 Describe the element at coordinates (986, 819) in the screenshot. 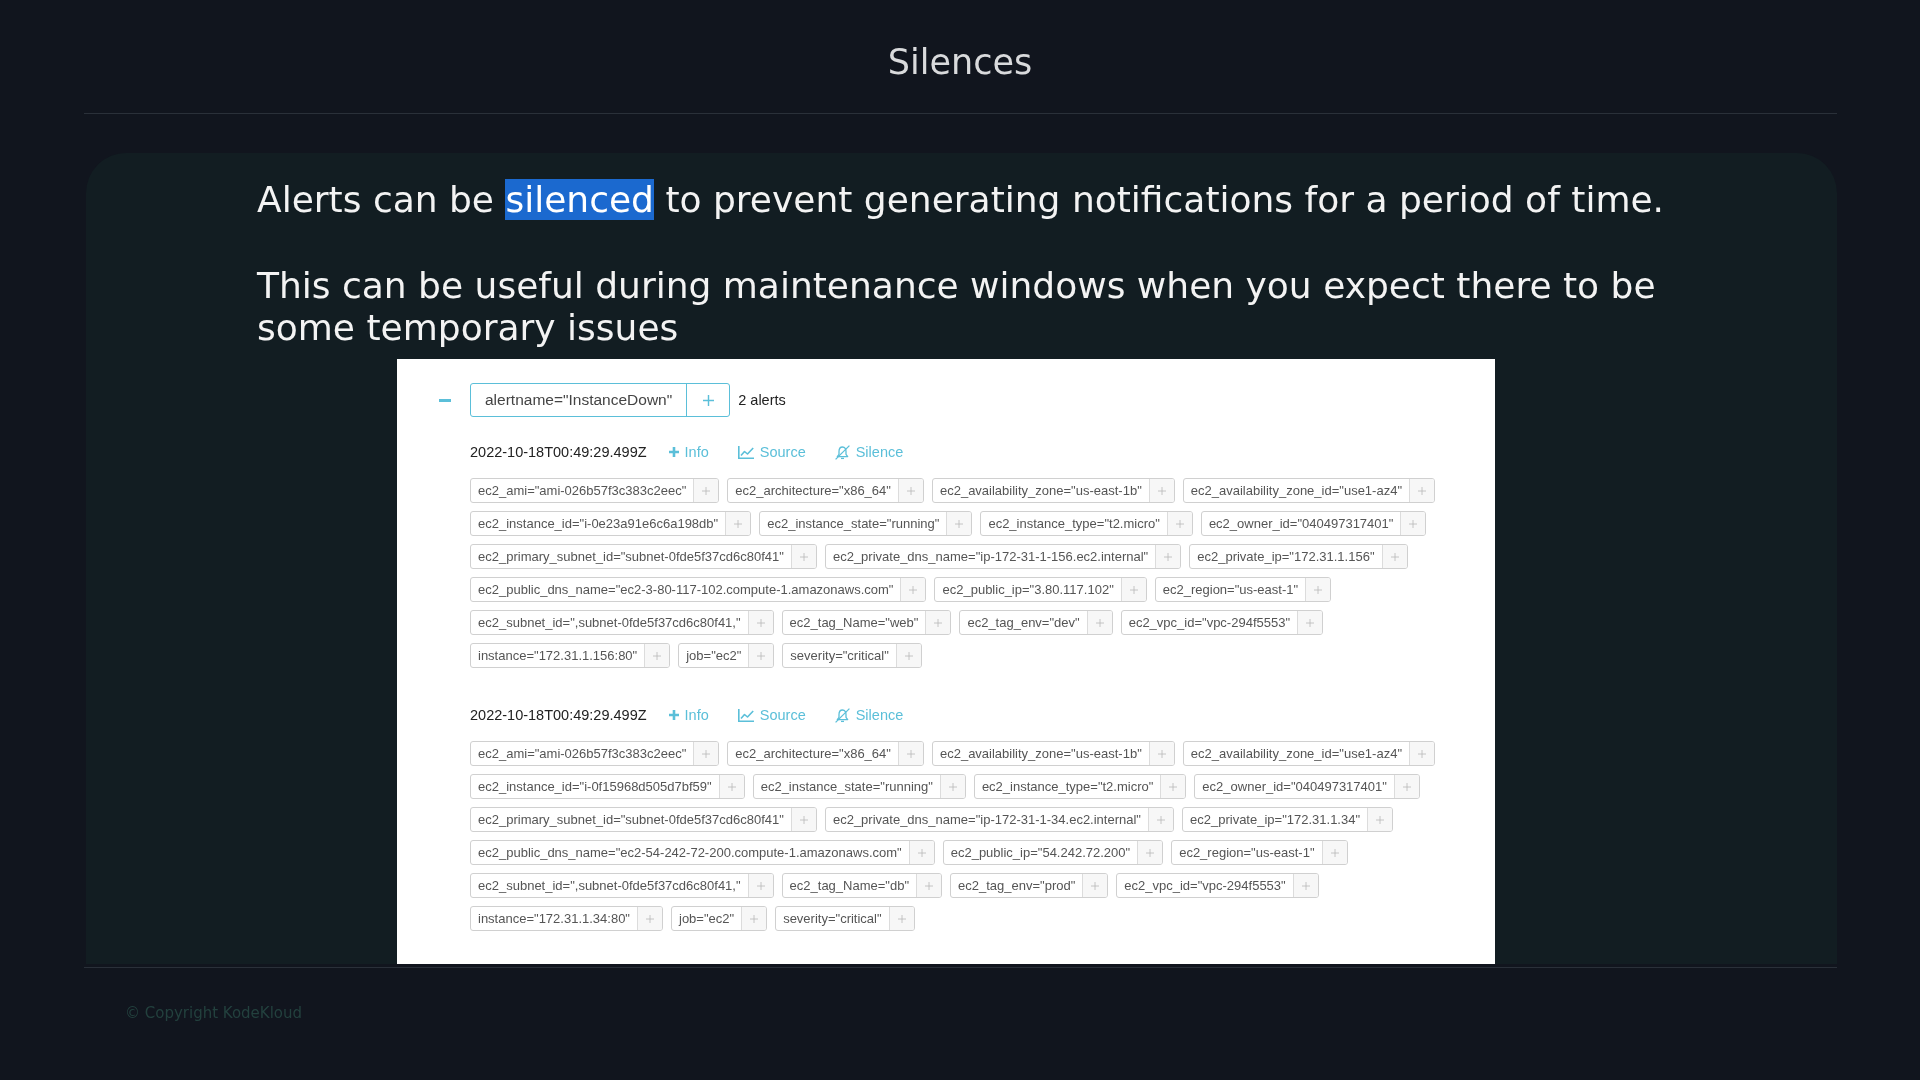

I see `label-button: ec2_private_dns_name="ip-172-31-1-34.ec2.internal"` at that location.